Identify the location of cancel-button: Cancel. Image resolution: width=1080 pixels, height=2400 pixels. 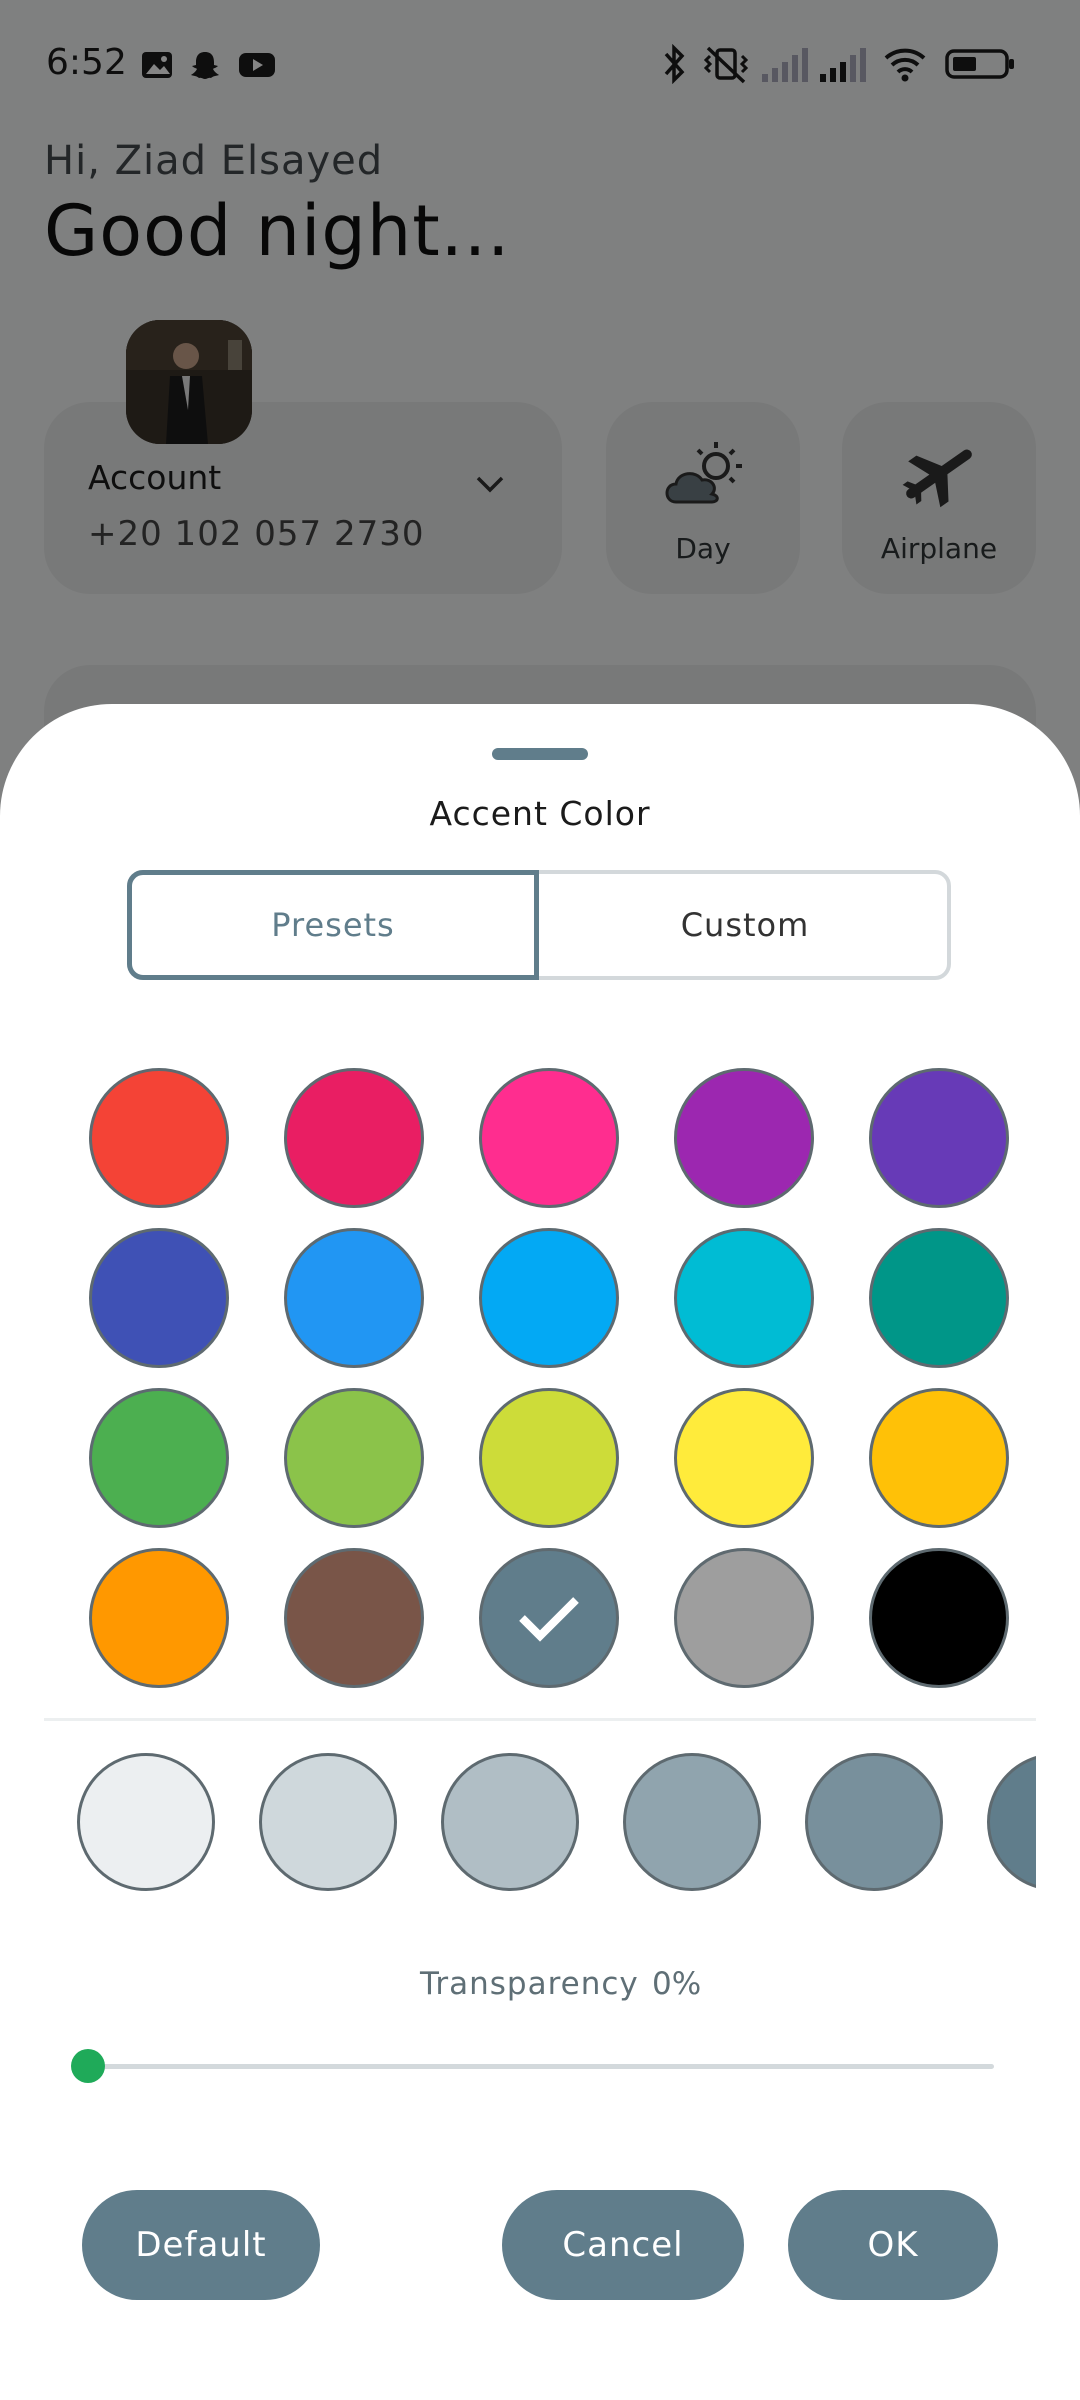
(623, 2245).